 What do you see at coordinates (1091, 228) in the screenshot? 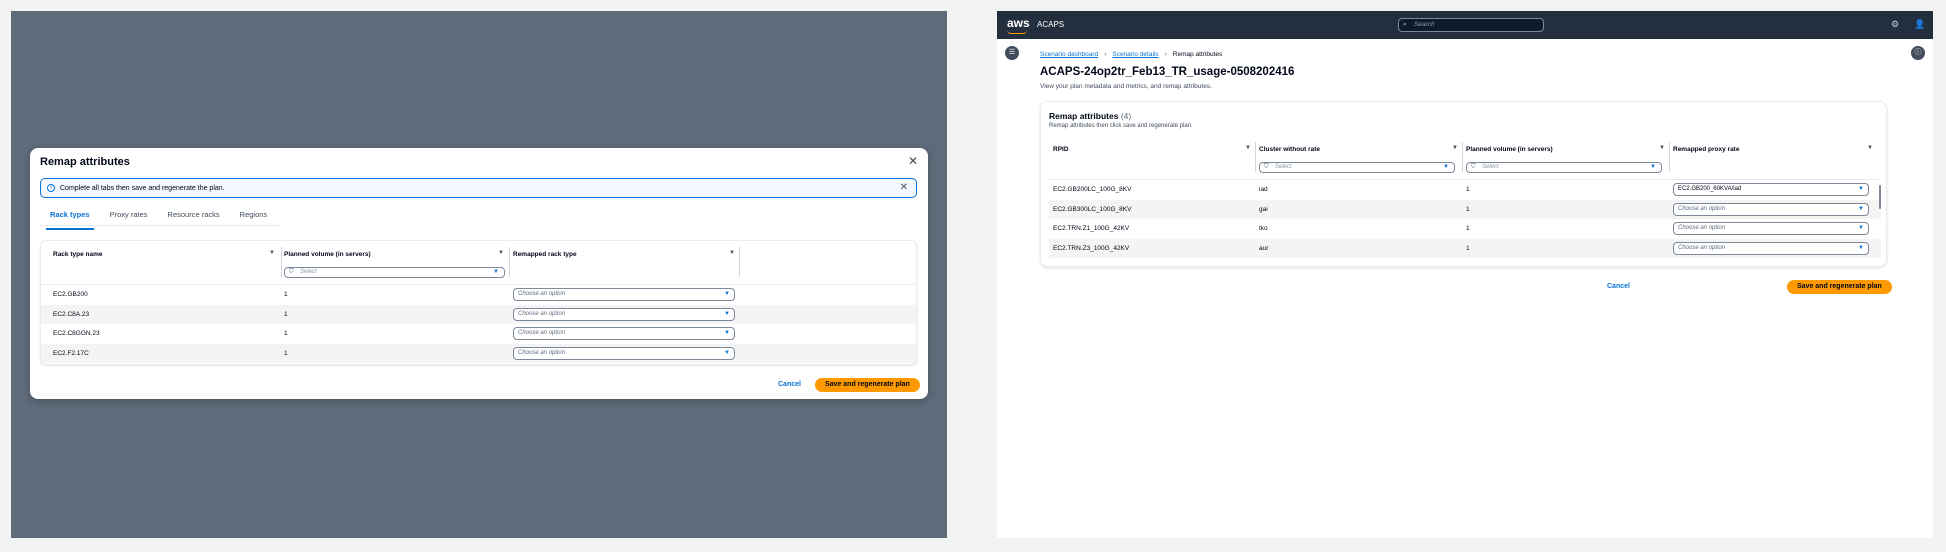
I see `rpid: EC2.TRN.Z1_100G_42KV` at bounding box center [1091, 228].